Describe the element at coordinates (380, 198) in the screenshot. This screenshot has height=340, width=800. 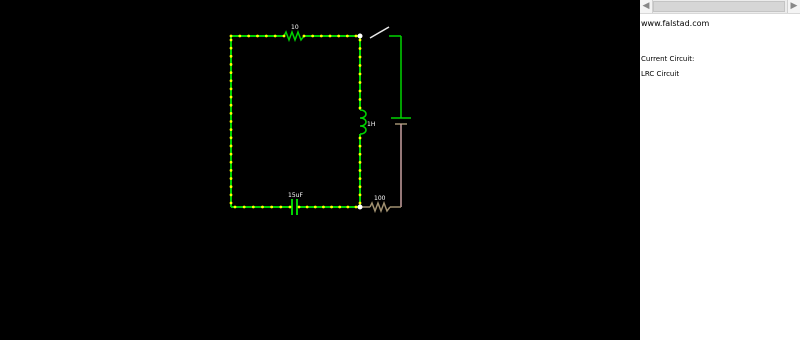
I see `resistor-bottom-label: 100` at that location.